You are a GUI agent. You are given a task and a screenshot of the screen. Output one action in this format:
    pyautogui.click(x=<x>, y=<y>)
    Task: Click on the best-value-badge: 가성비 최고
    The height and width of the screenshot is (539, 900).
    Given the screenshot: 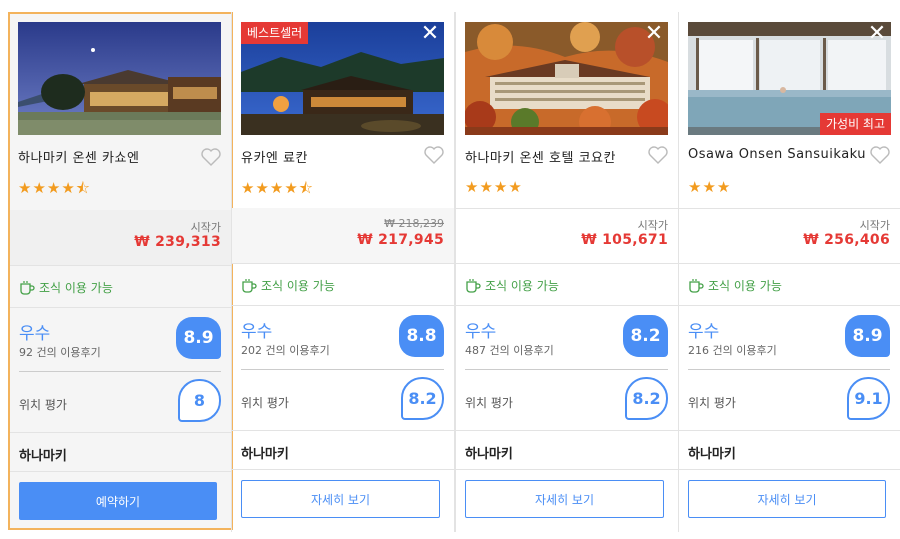 What is the action you would take?
    pyautogui.click(x=855, y=124)
    